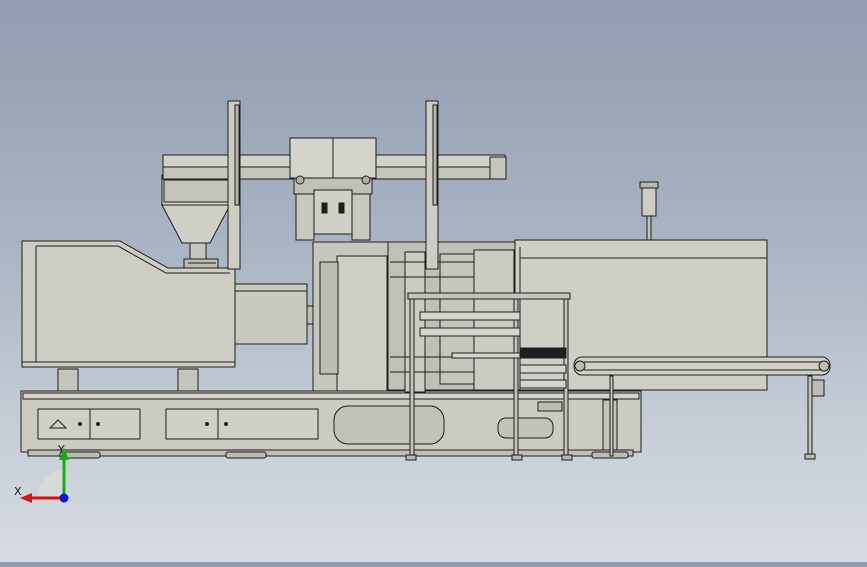  What do you see at coordinates (649, 211) in the screenshot?
I see `signal-tower` at bounding box center [649, 211].